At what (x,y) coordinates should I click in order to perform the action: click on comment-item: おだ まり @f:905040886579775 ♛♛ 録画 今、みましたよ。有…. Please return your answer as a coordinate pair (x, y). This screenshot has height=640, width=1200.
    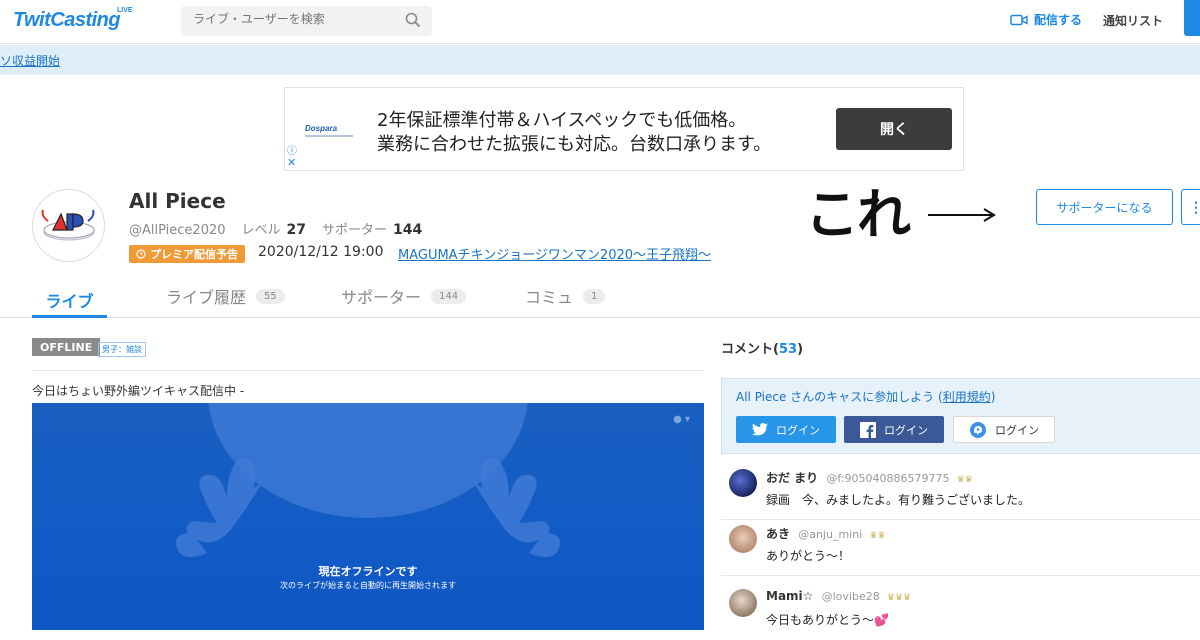
    Looking at the image, I should click on (960, 492).